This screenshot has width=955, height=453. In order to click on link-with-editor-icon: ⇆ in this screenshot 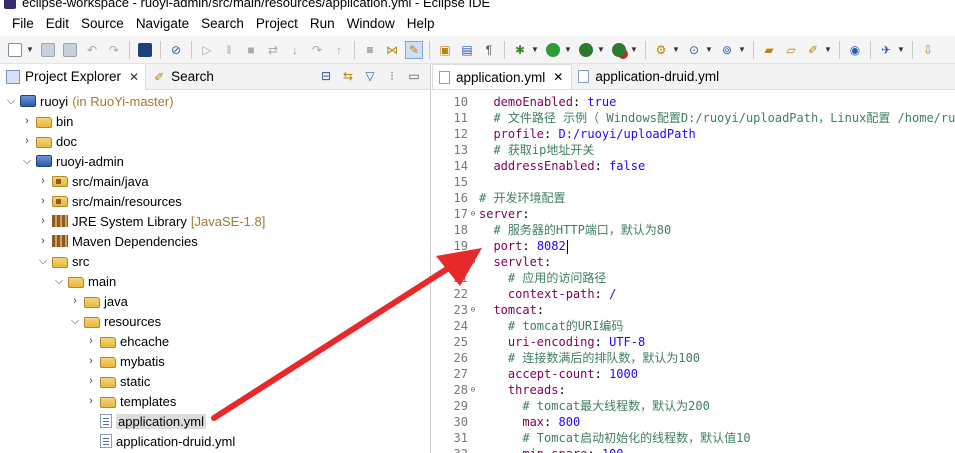, I will do `click(348, 76)`.